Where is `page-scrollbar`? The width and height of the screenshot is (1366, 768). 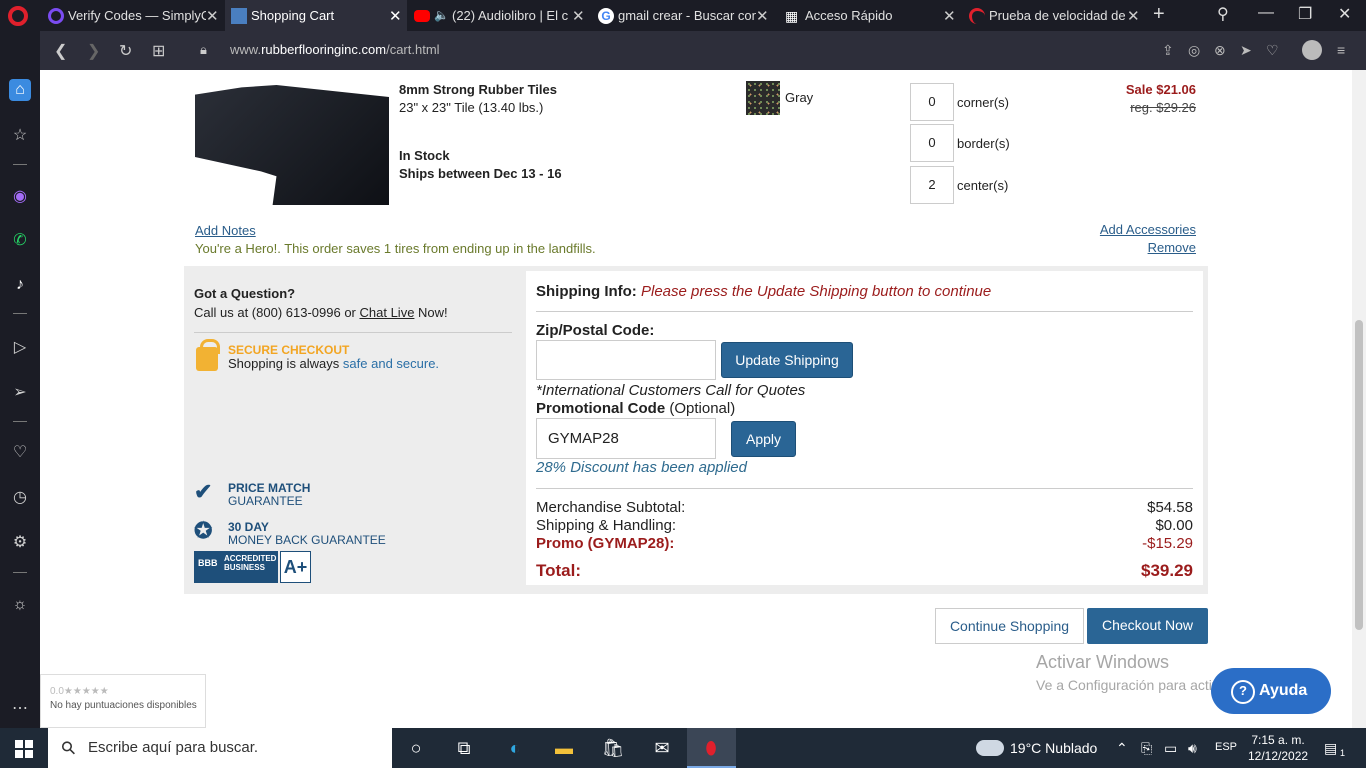 page-scrollbar is located at coordinates (1359, 399).